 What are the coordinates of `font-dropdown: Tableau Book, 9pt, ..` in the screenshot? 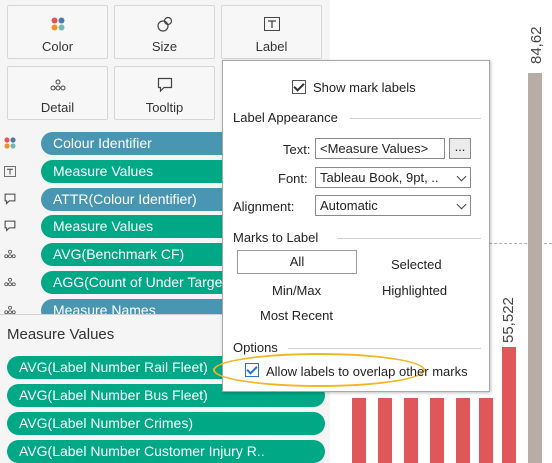 It's located at (393, 177).